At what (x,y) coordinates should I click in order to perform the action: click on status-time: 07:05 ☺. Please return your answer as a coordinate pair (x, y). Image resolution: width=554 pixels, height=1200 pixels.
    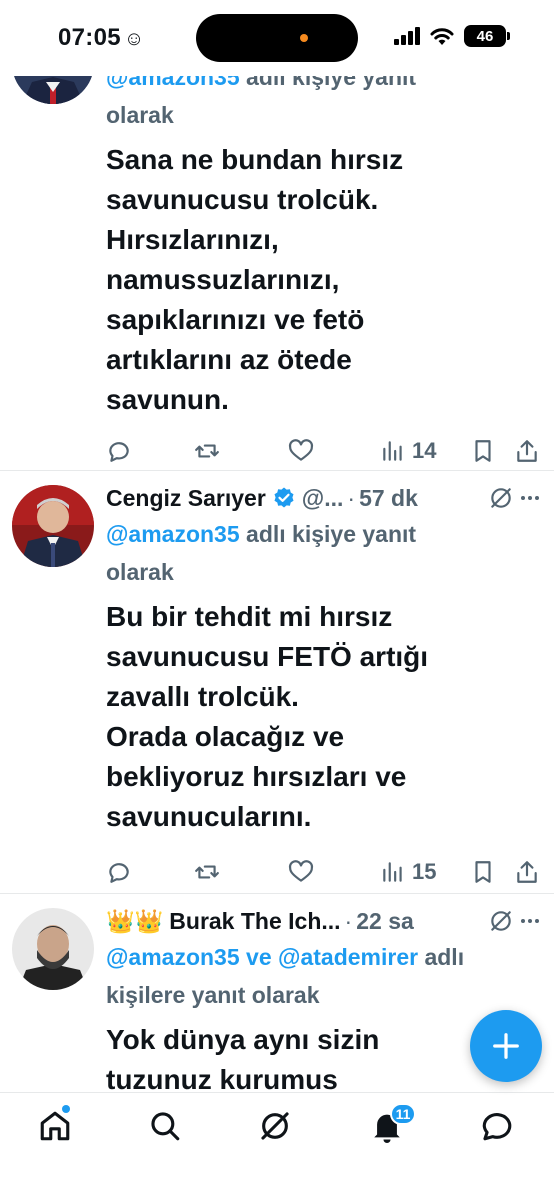
    Looking at the image, I should click on (101, 37).